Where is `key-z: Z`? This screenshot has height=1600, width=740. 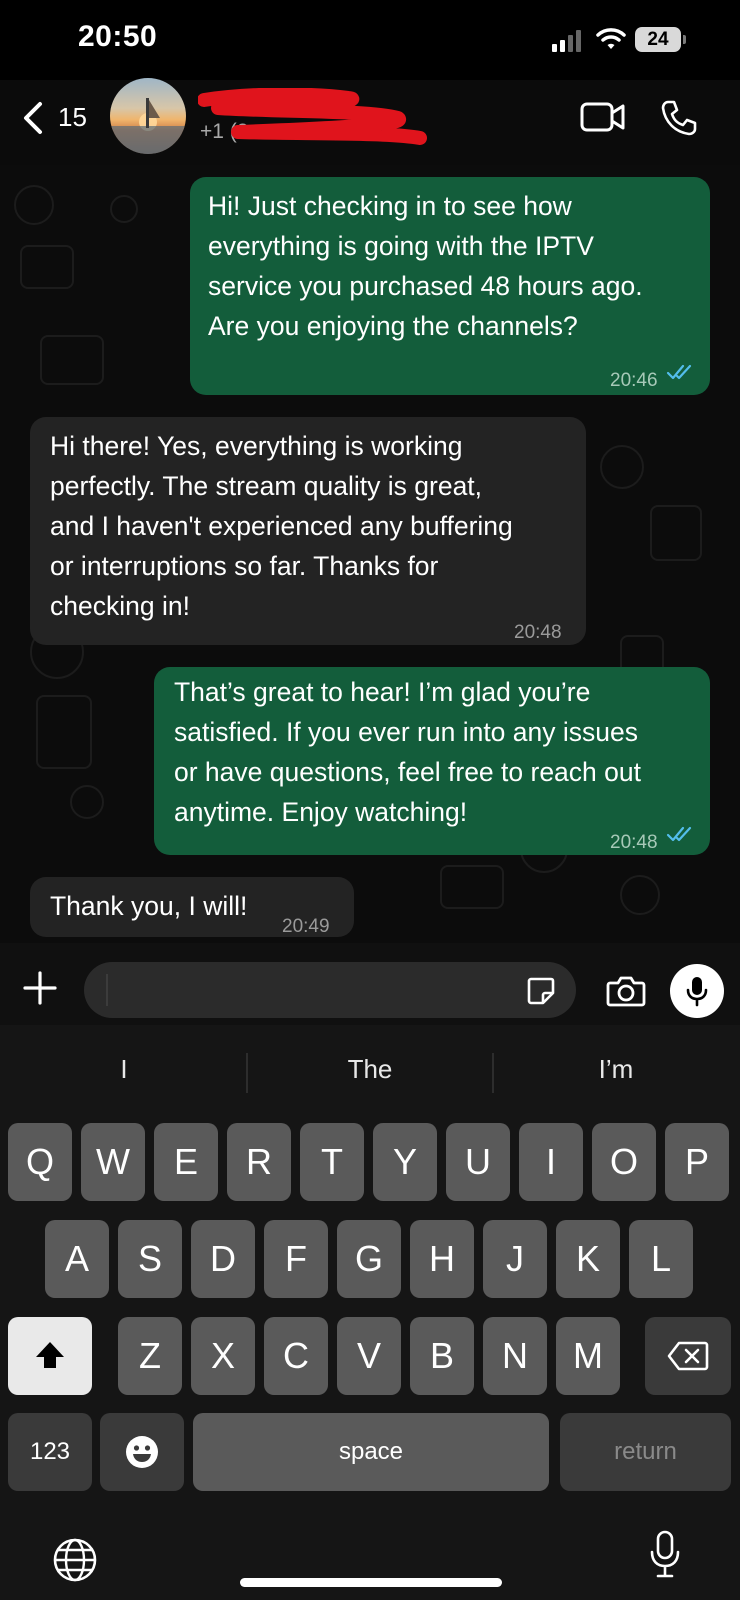 key-z: Z is located at coordinates (150, 1356).